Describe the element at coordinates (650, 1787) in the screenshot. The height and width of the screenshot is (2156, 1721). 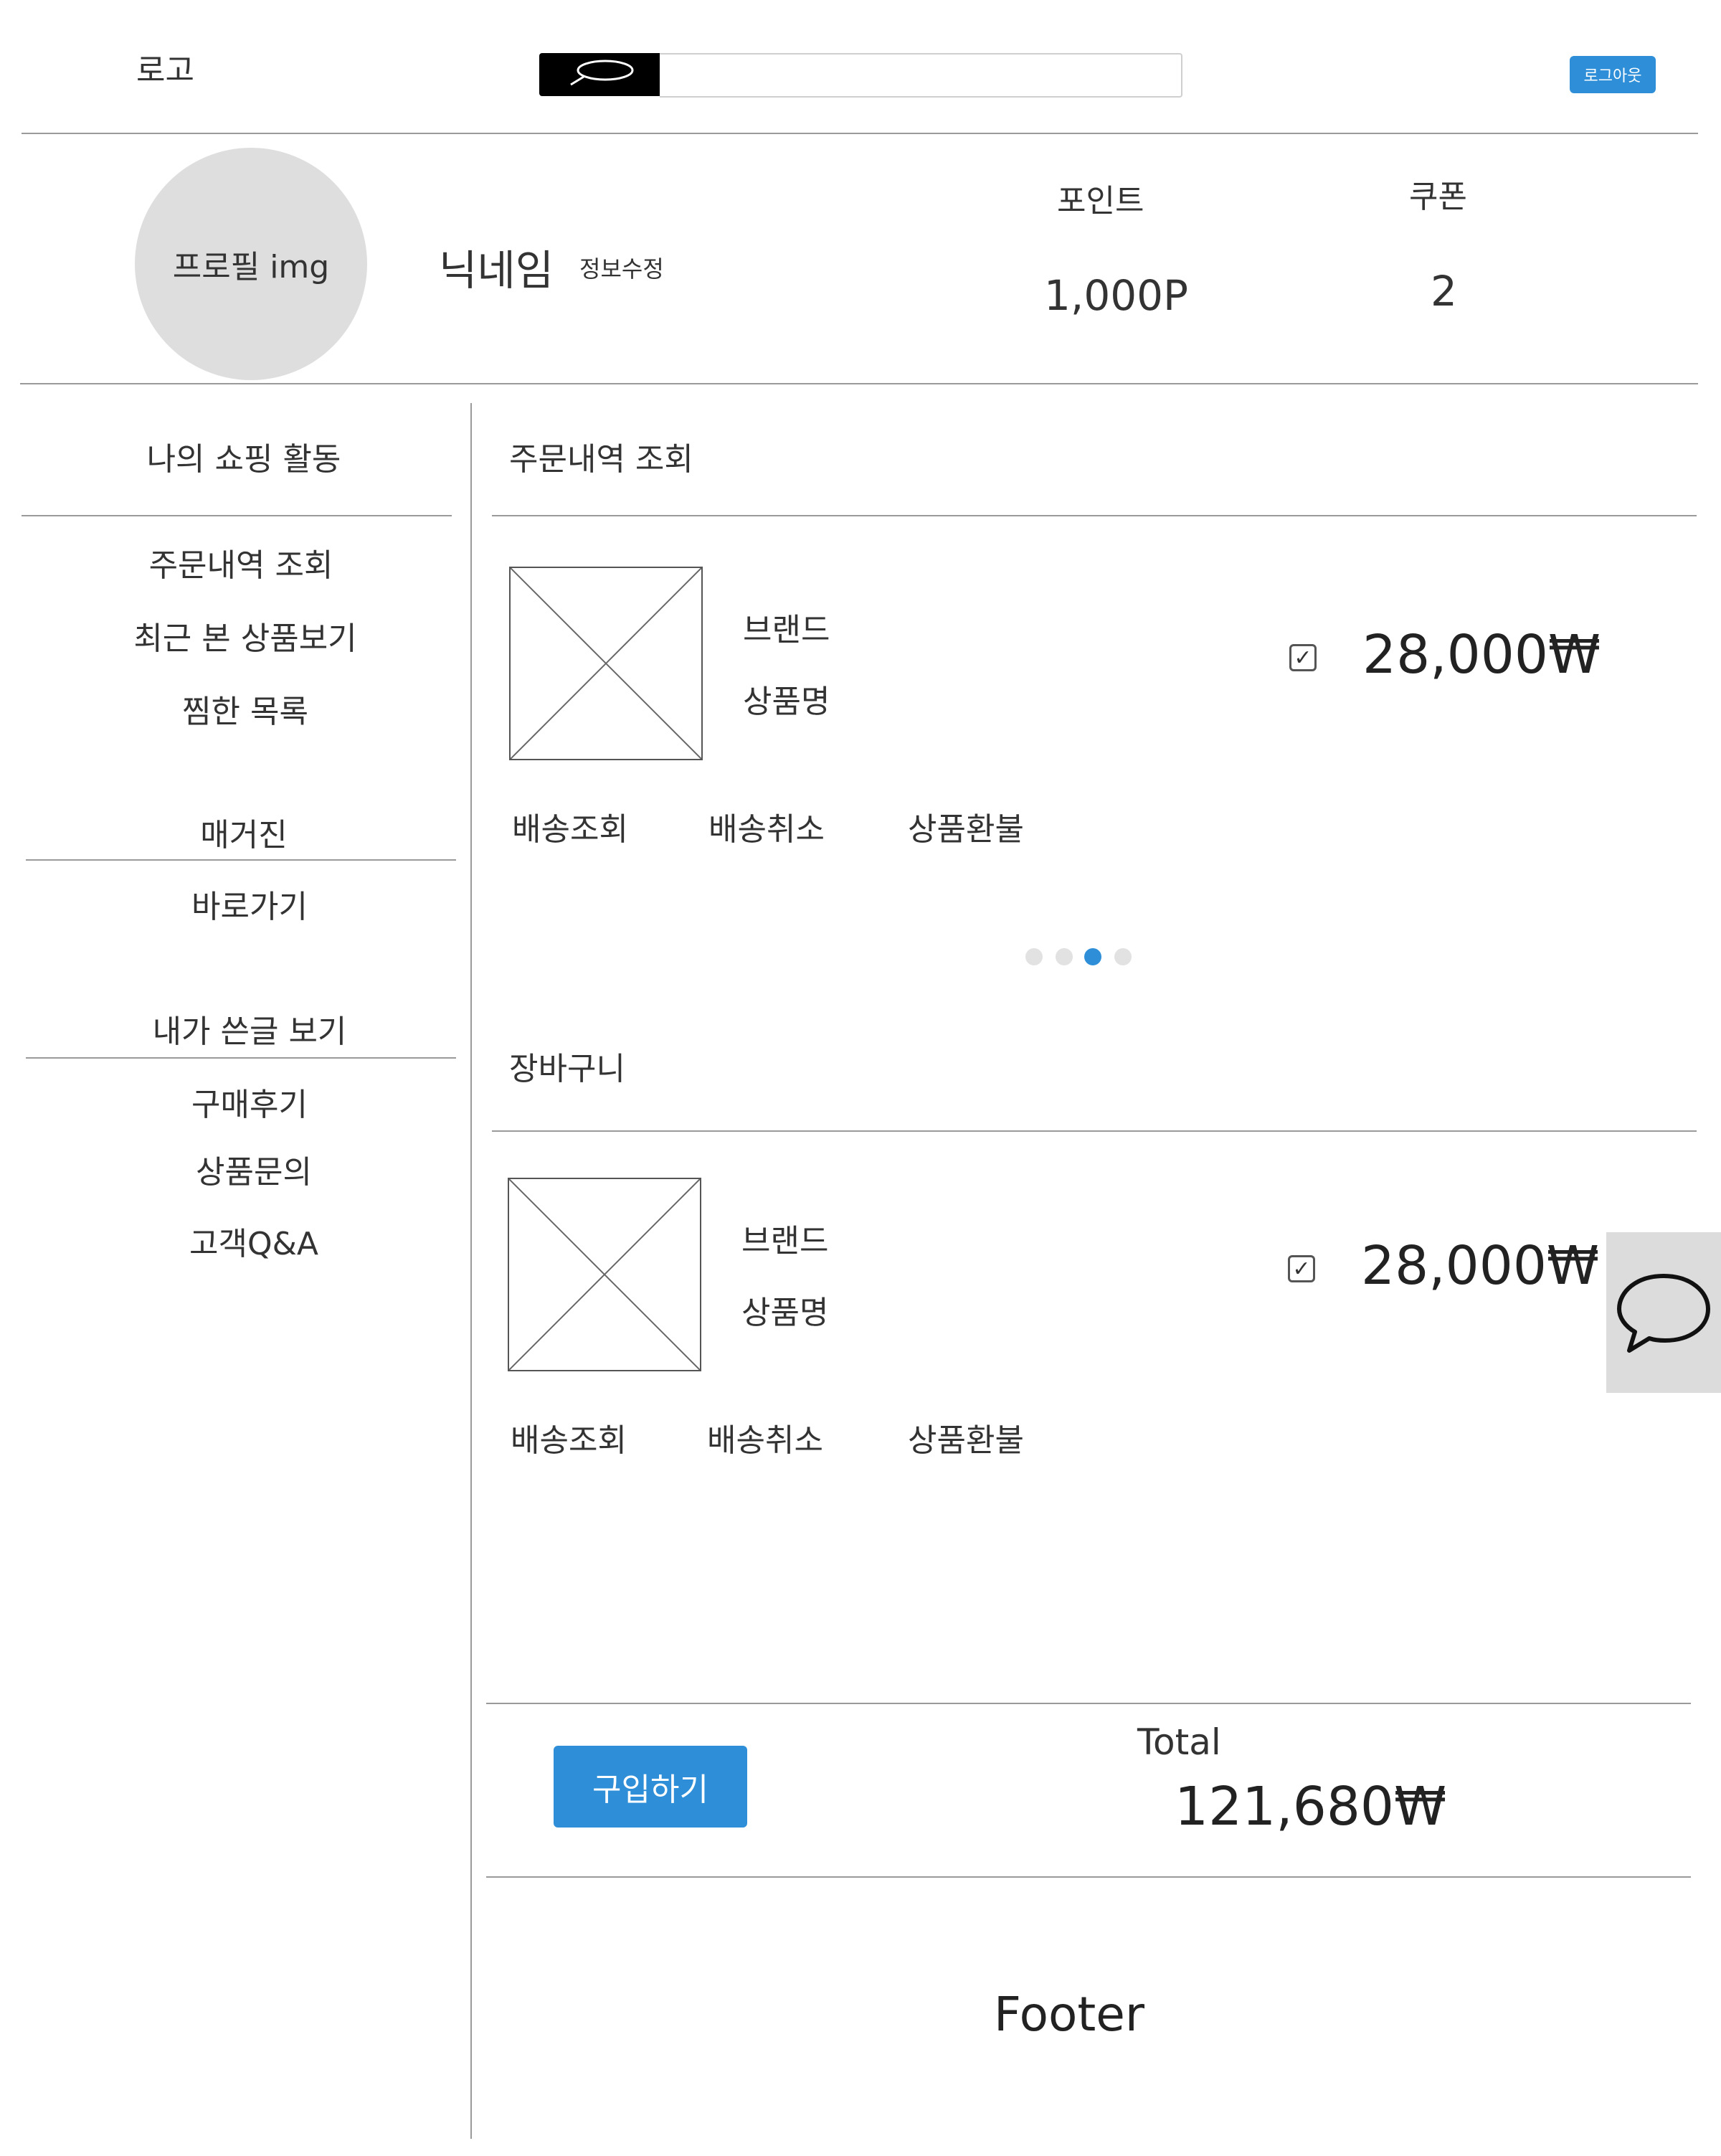
I see `buy-button: 구입하기` at that location.